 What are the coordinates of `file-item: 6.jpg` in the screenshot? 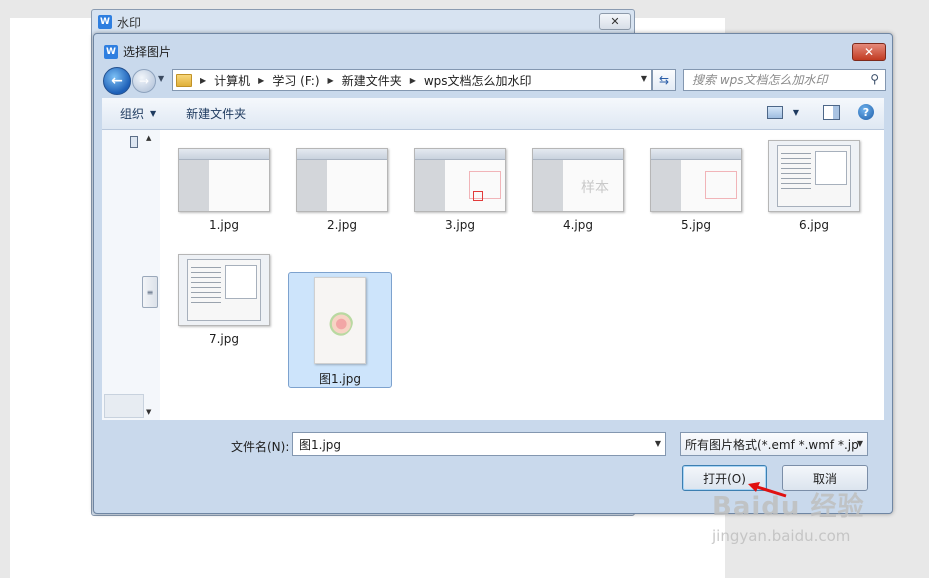 It's located at (814, 188).